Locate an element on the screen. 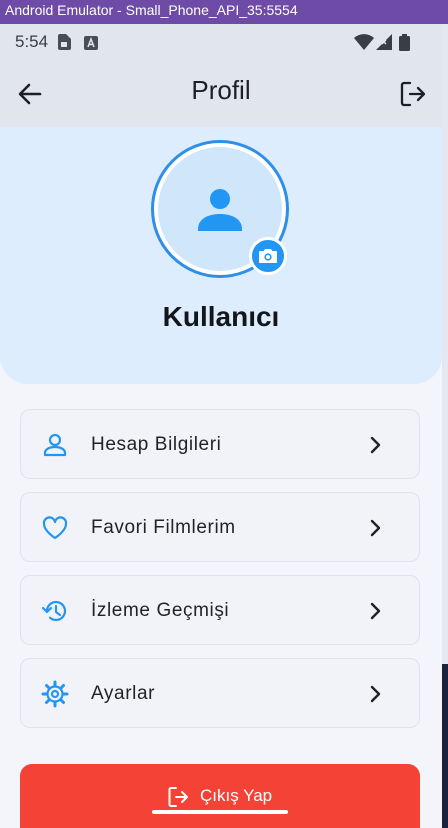 Image resolution: width=448 pixels, height=828 pixels. person-outline-icon is located at coordinates (55, 445).